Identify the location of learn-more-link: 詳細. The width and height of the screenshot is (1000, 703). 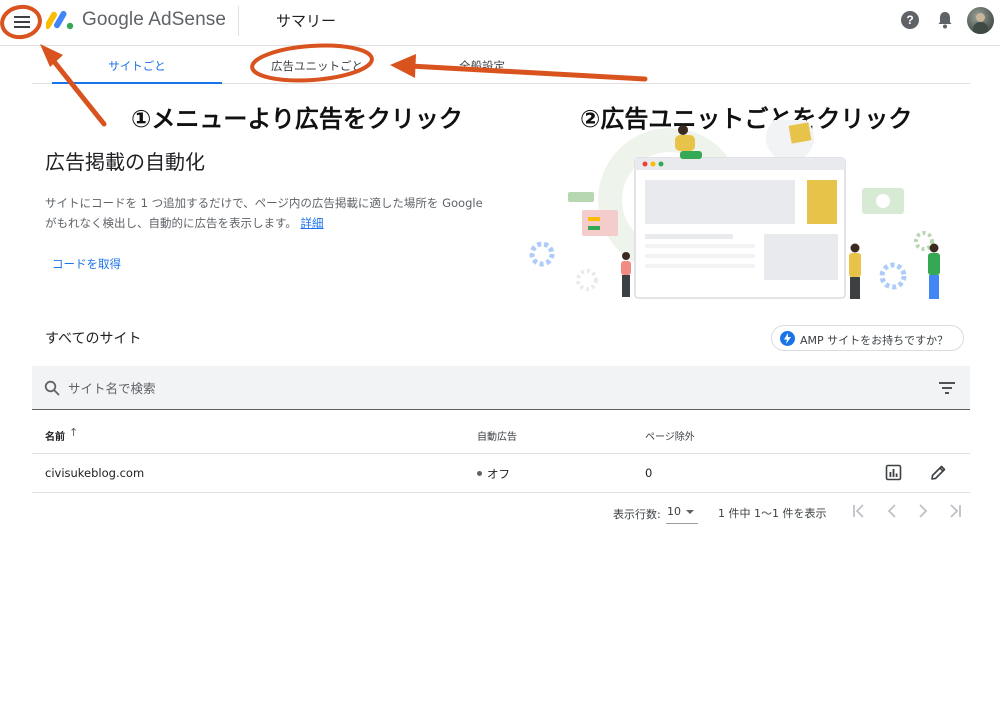
(312, 223).